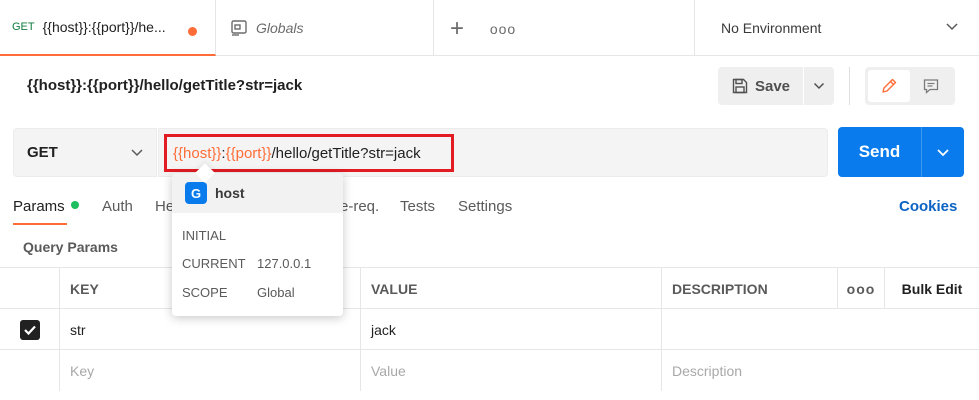 Image resolution: width=979 pixels, height=400 pixels. What do you see at coordinates (280, 28) in the screenshot?
I see `tab-globals-label: Globals` at bounding box center [280, 28].